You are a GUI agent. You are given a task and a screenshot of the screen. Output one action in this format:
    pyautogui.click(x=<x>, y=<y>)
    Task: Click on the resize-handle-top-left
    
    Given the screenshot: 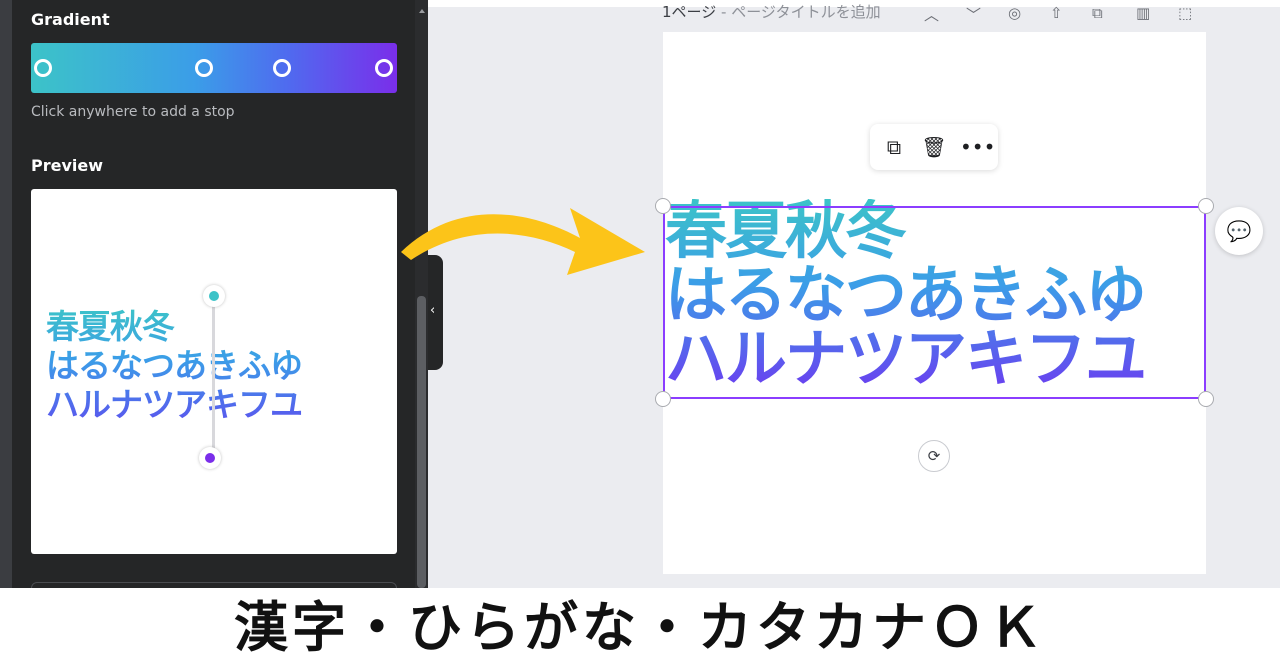 What is the action you would take?
    pyautogui.click(x=663, y=206)
    